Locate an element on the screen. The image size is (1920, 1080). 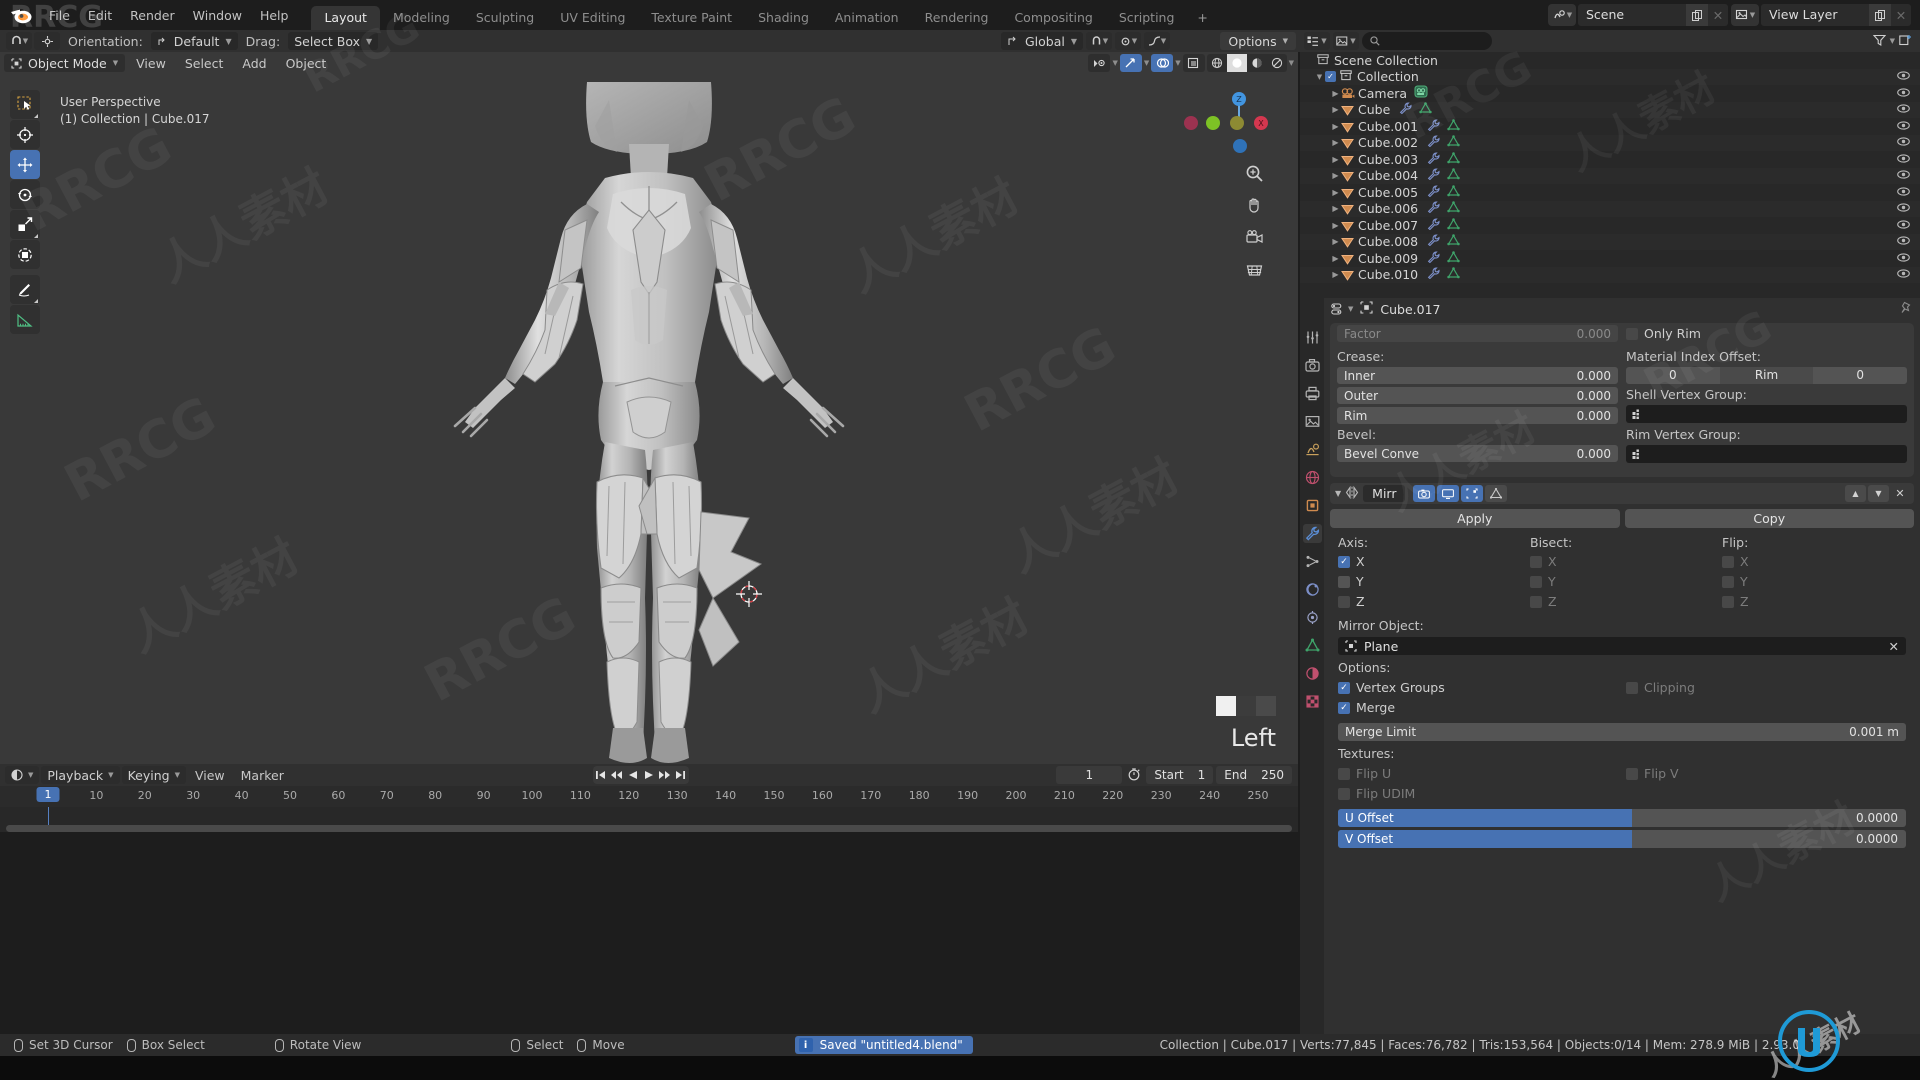
crease-rim-field: Rim 0.000 is located at coordinates (1477, 415).